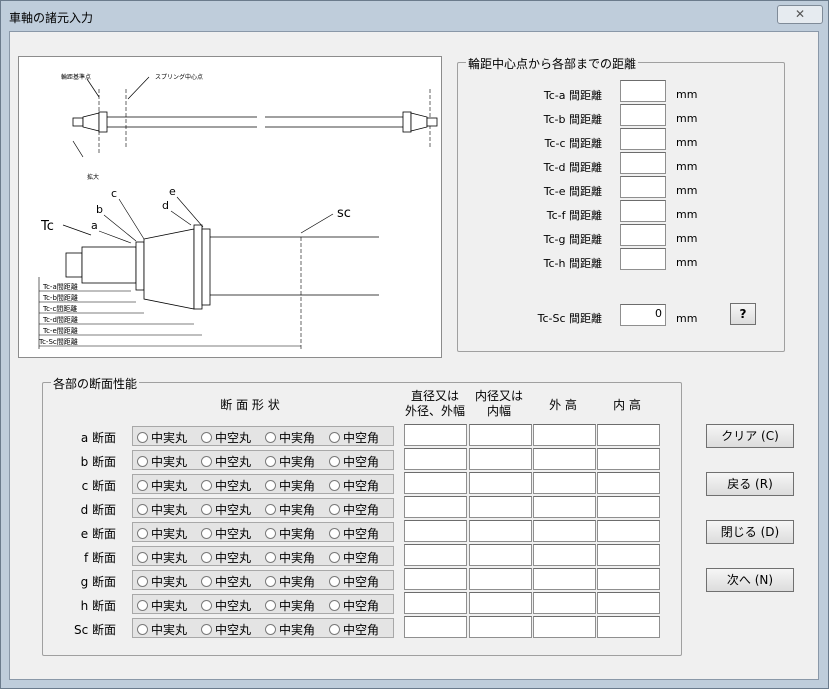 This screenshot has height=689, width=829. Describe the element at coordinates (750, 580) in the screenshot. I see `next-button: 次へ (N)` at that location.